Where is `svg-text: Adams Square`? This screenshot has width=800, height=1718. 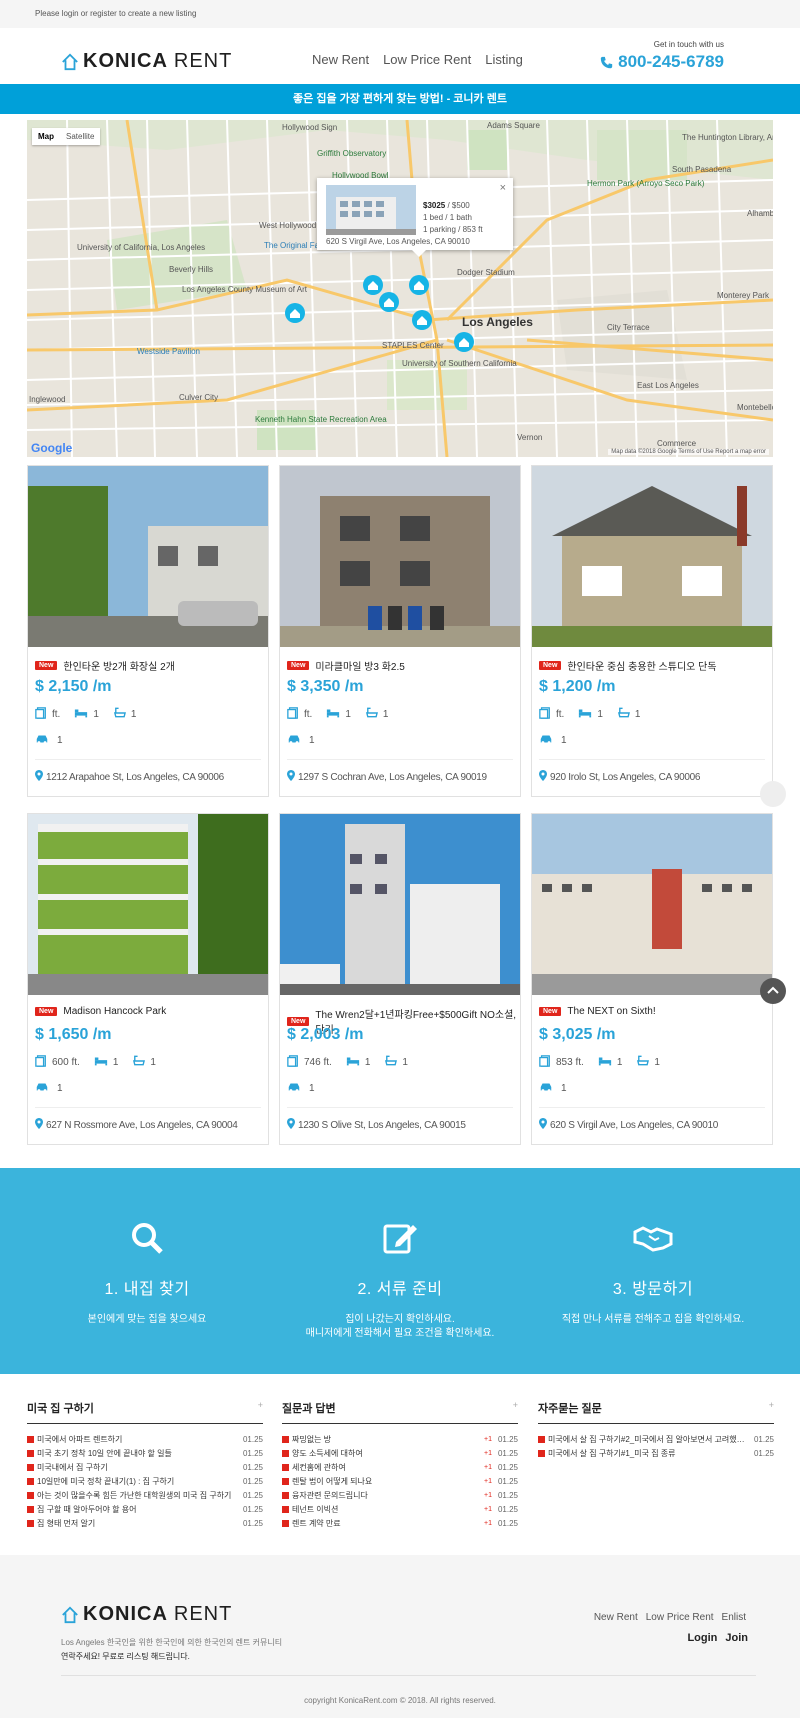
svg-text: Adams Square is located at coordinates (513, 125).